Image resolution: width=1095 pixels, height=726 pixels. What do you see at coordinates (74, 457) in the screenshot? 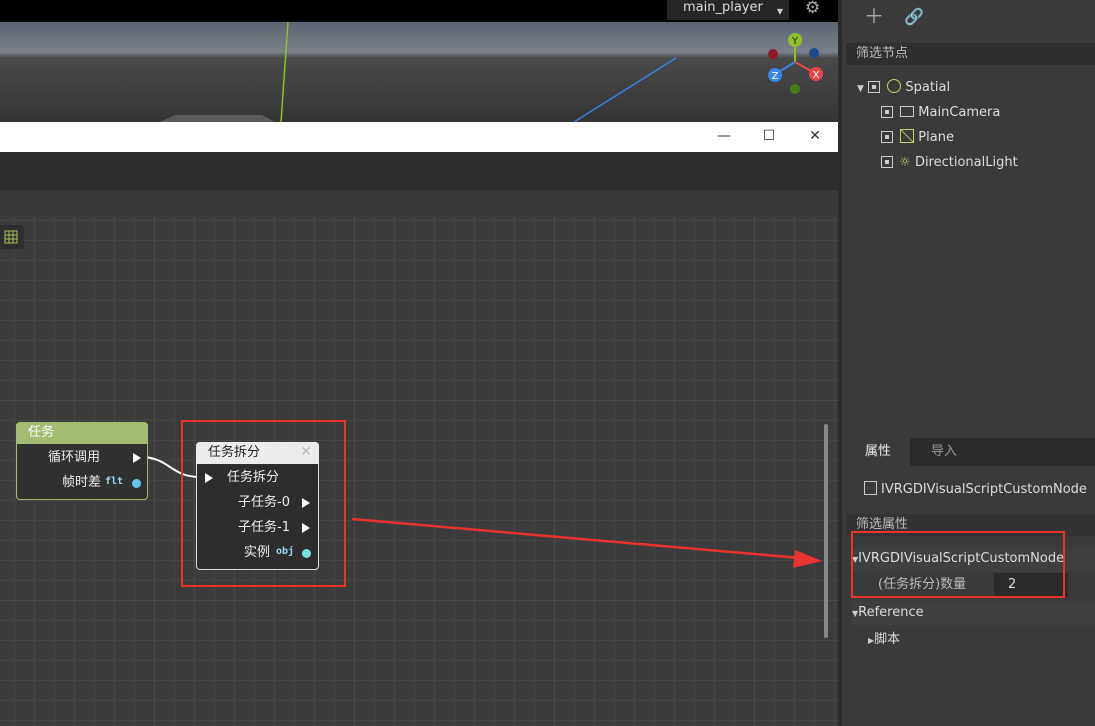
I see `task-node-row-label: 循环调用` at bounding box center [74, 457].